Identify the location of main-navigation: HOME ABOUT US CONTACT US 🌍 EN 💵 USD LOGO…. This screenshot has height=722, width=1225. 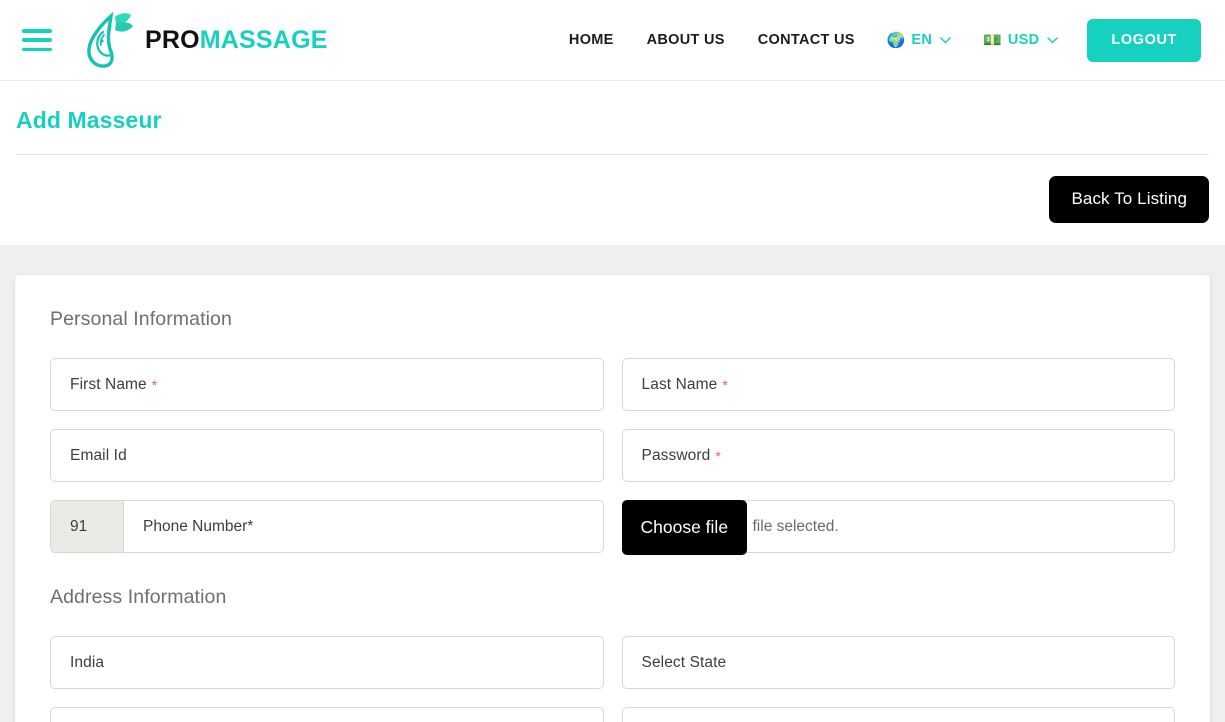
(885, 40).